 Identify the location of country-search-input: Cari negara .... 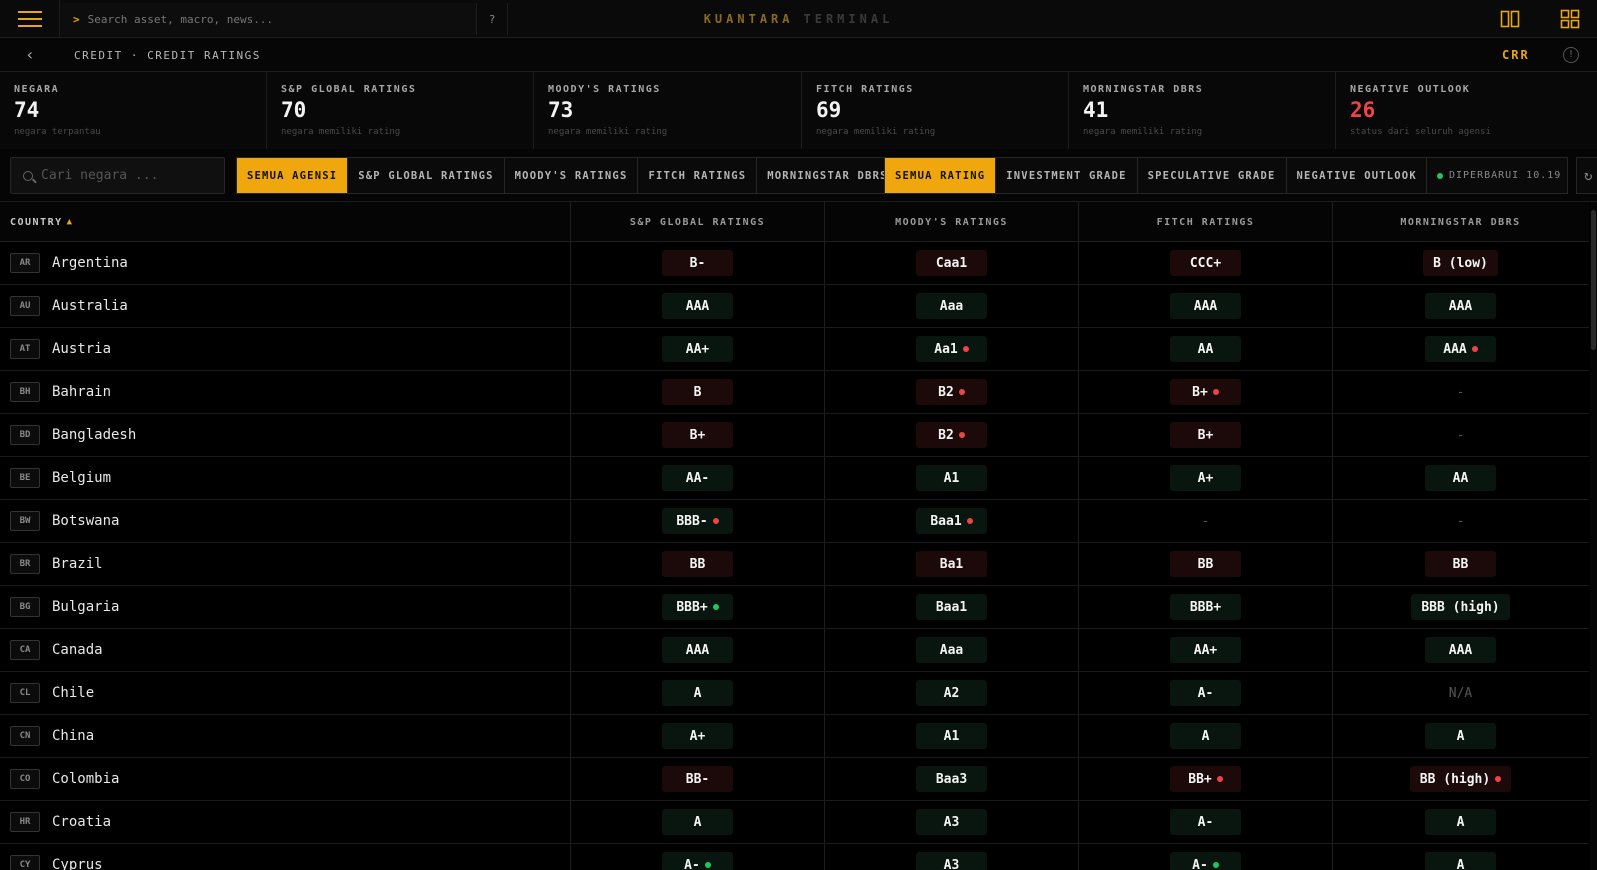
(117, 175).